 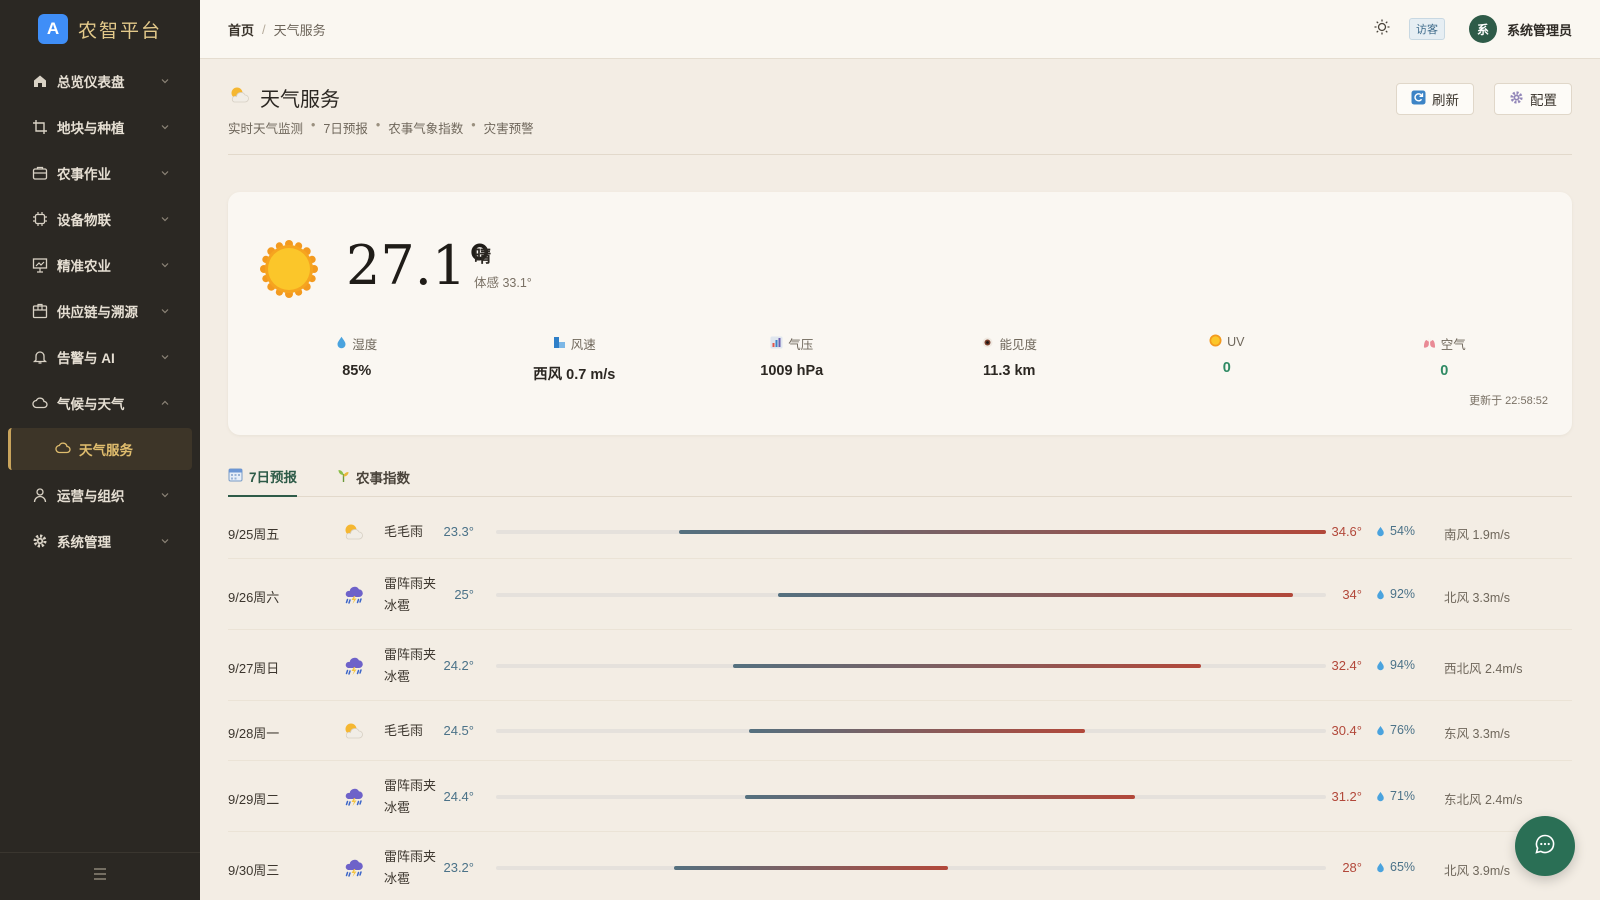 I want to click on forecast-date: 9/30周三, so click(x=254, y=870).